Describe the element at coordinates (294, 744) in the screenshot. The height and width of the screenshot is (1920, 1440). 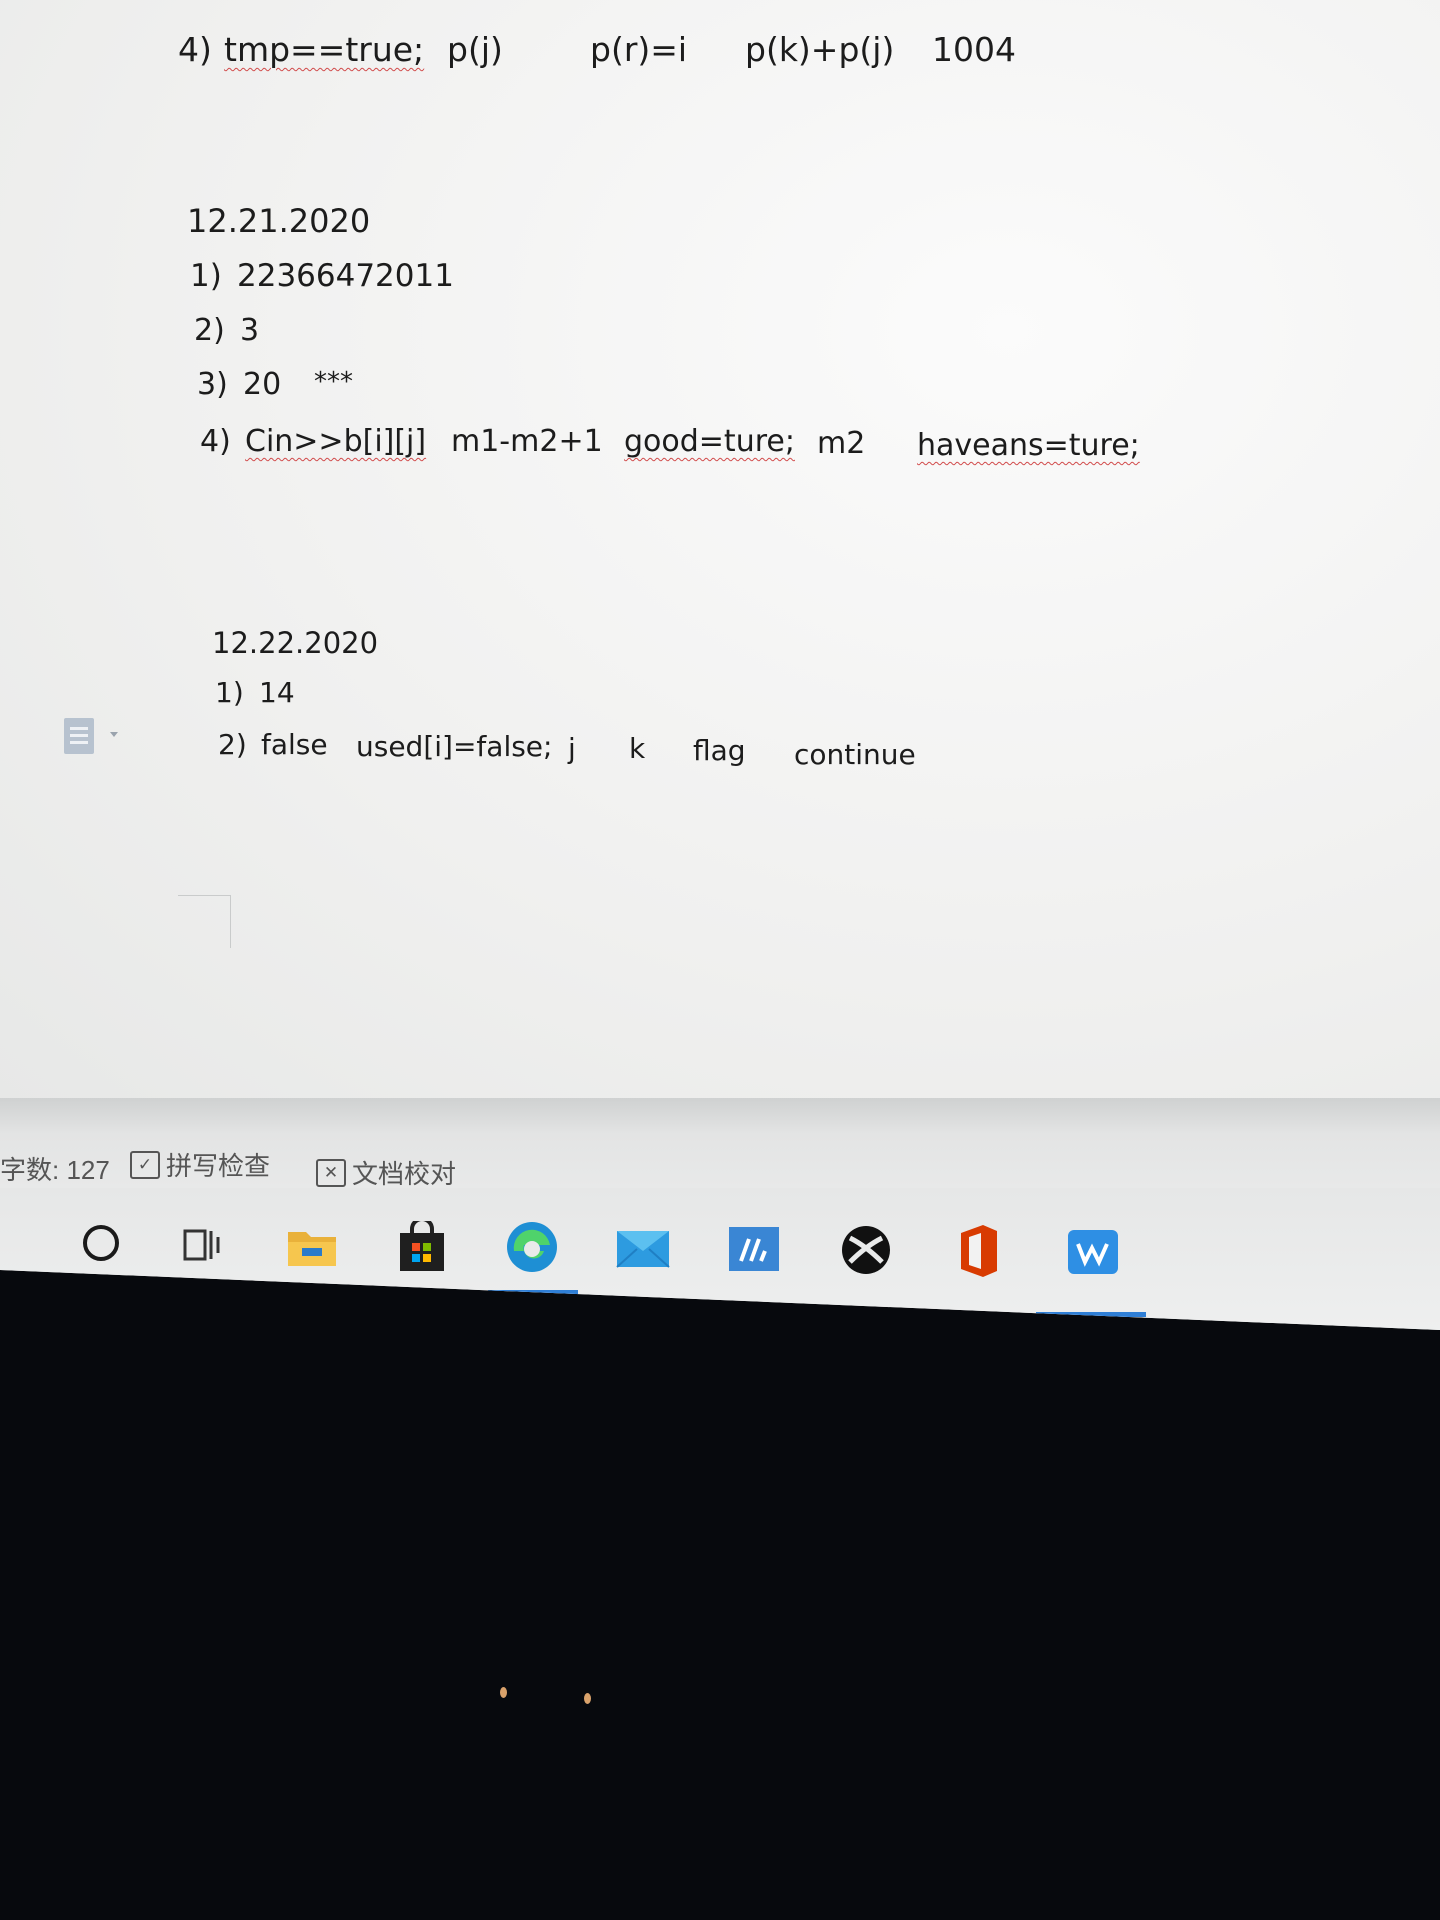
I see `answer-token: false` at that location.